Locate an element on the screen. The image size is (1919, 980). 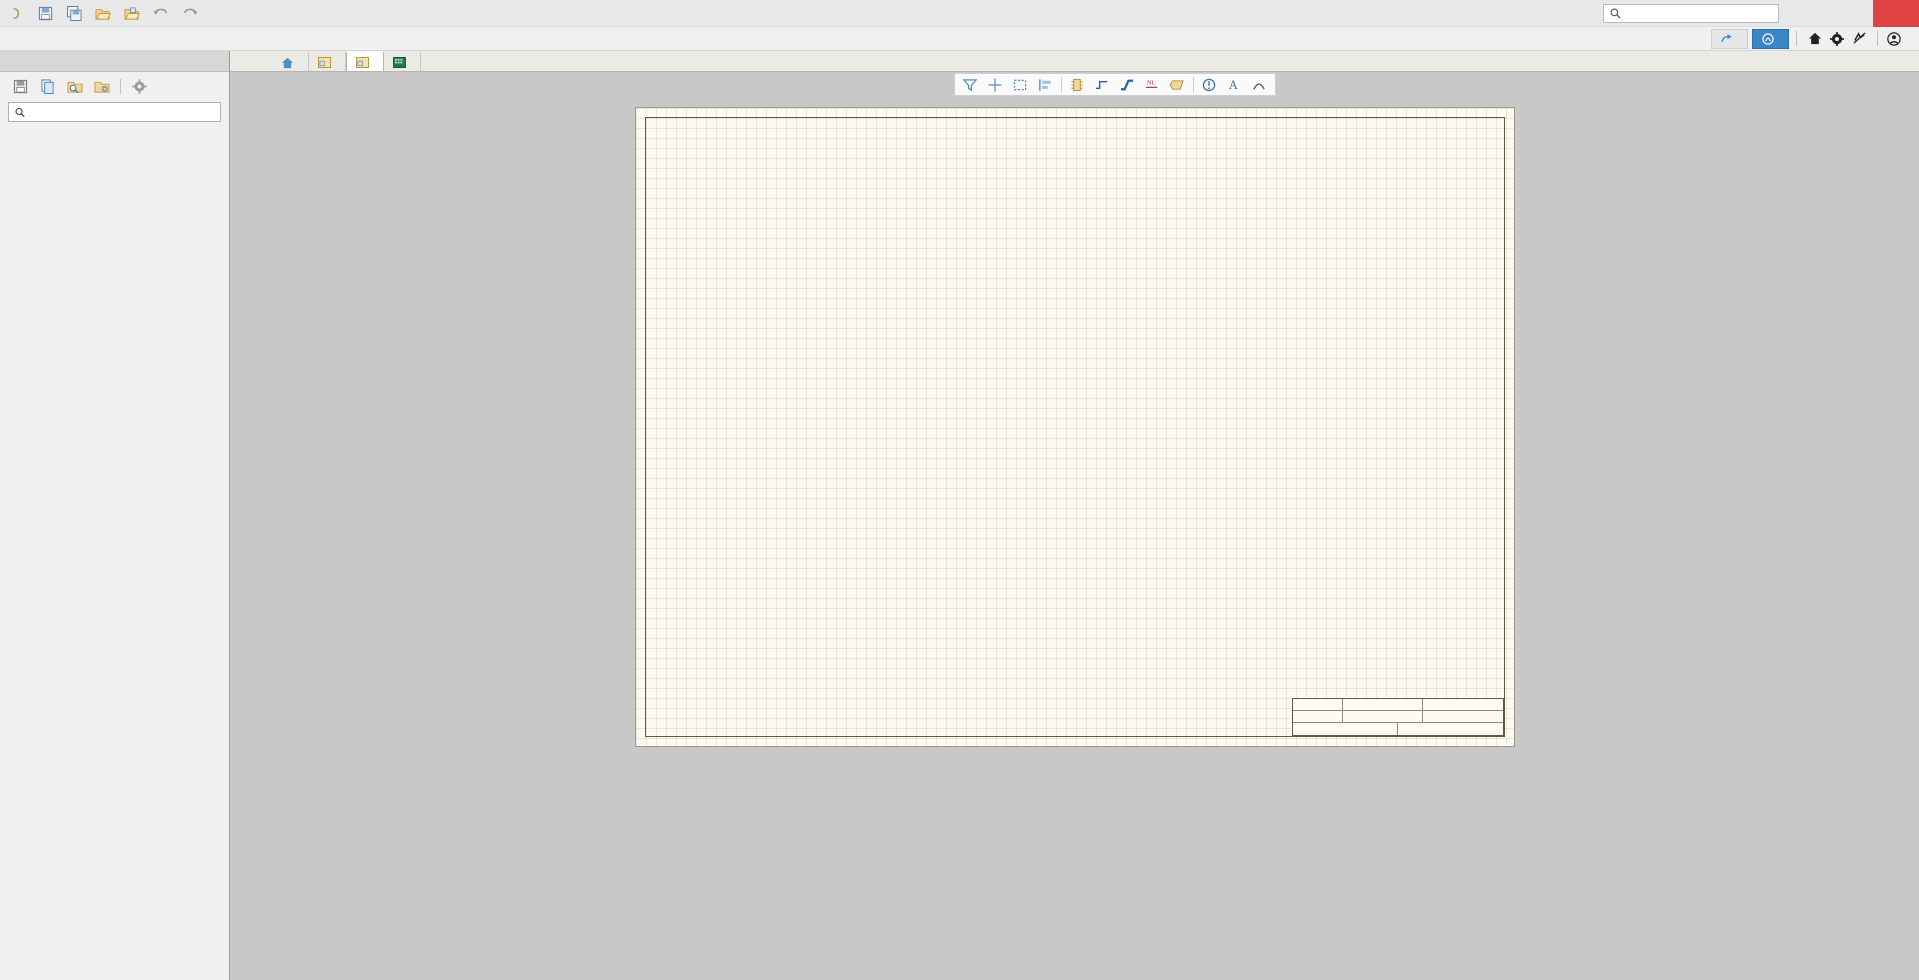
tab-frcpctrl-pcb is located at coordinates (402, 61).